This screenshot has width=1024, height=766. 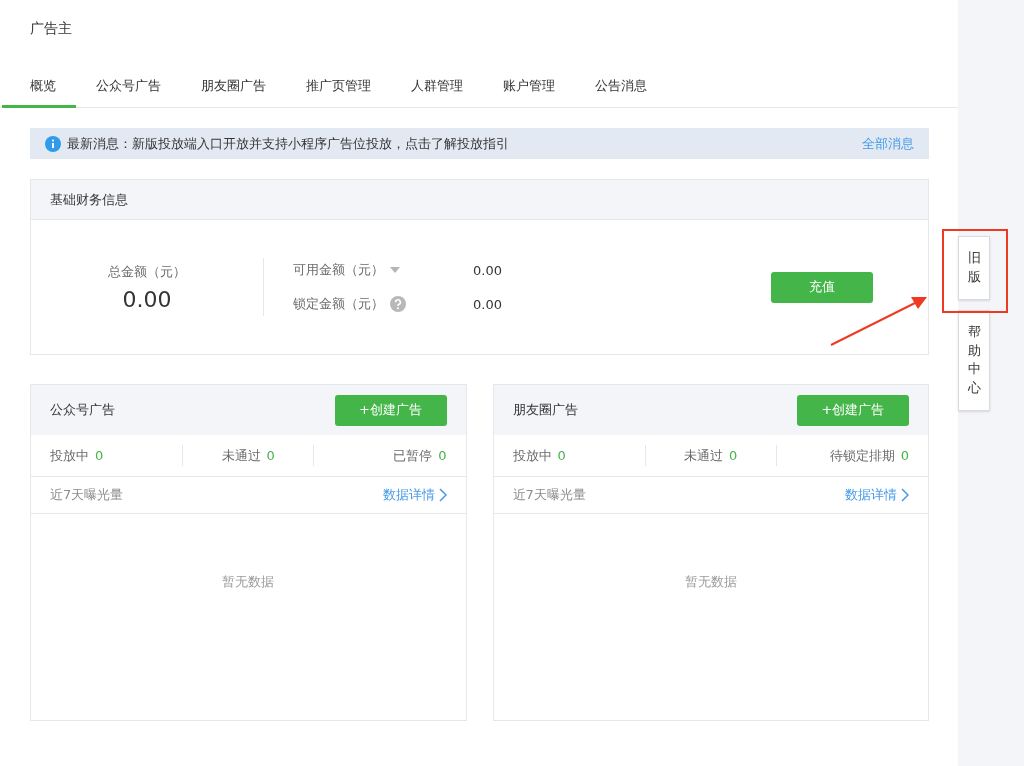 What do you see at coordinates (53, 143) in the screenshot?
I see `info-icon` at bounding box center [53, 143].